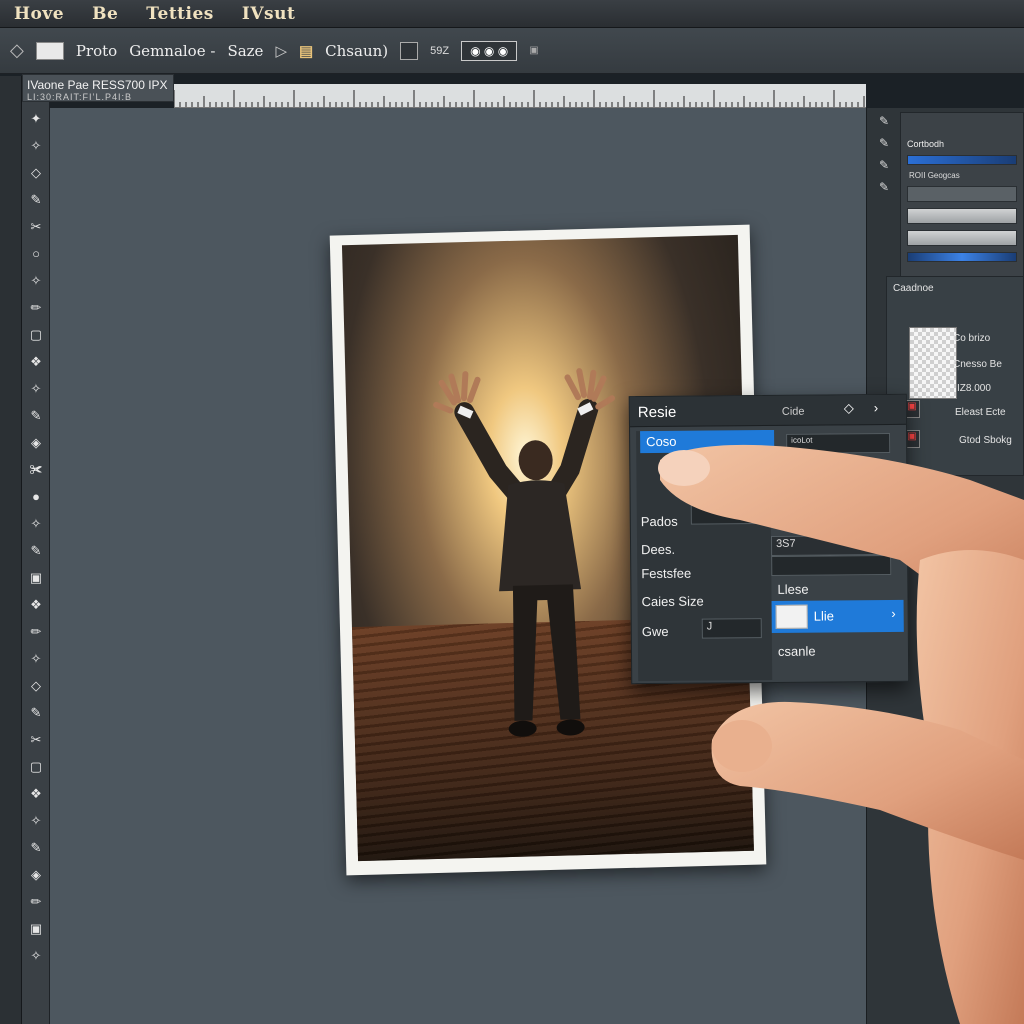 The image size is (1024, 1024). I want to click on left-edge-strip, so click(11, 550).